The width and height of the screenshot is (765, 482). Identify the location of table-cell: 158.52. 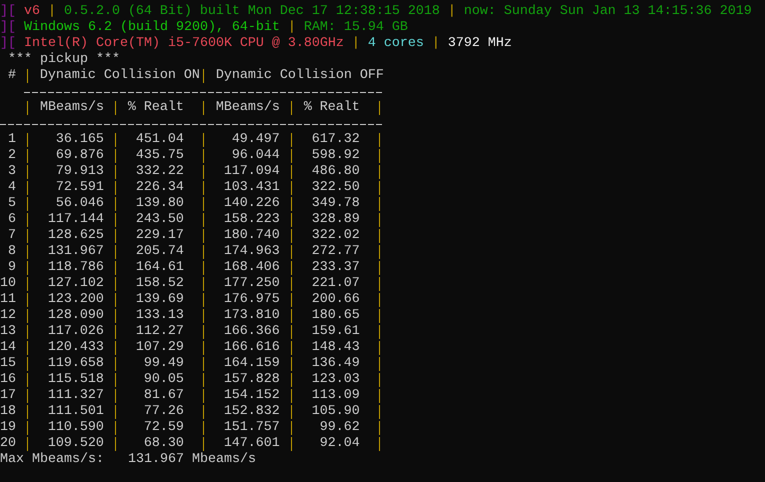
(160, 284).